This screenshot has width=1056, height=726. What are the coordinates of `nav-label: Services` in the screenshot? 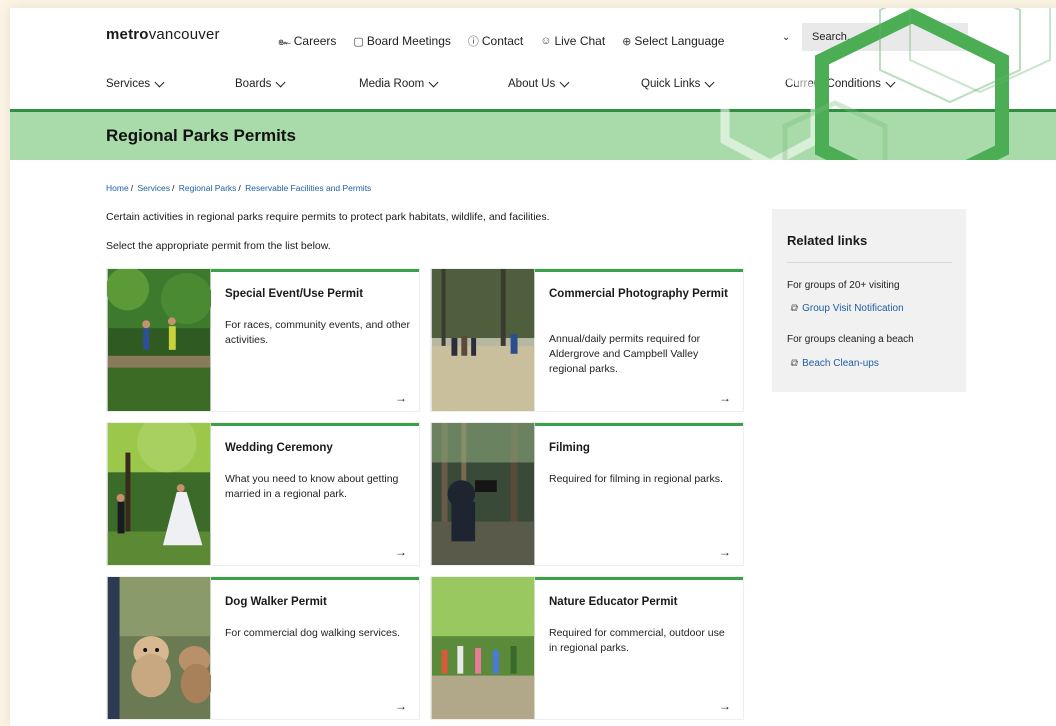 It's located at (128, 84).